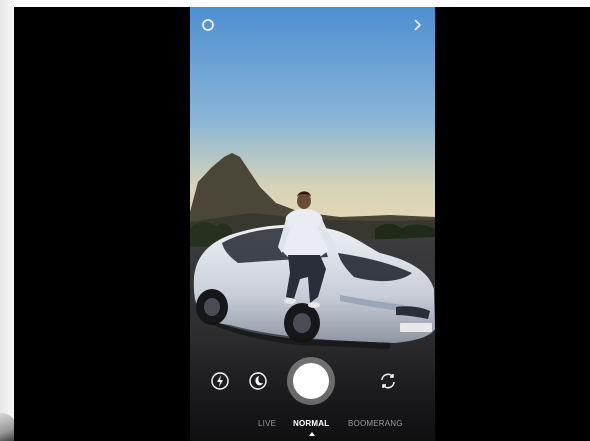 The image size is (590, 441). I want to click on shutter-inner, so click(311, 381).